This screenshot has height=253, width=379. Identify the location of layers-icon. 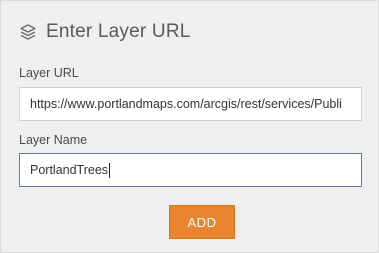
(28, 32).